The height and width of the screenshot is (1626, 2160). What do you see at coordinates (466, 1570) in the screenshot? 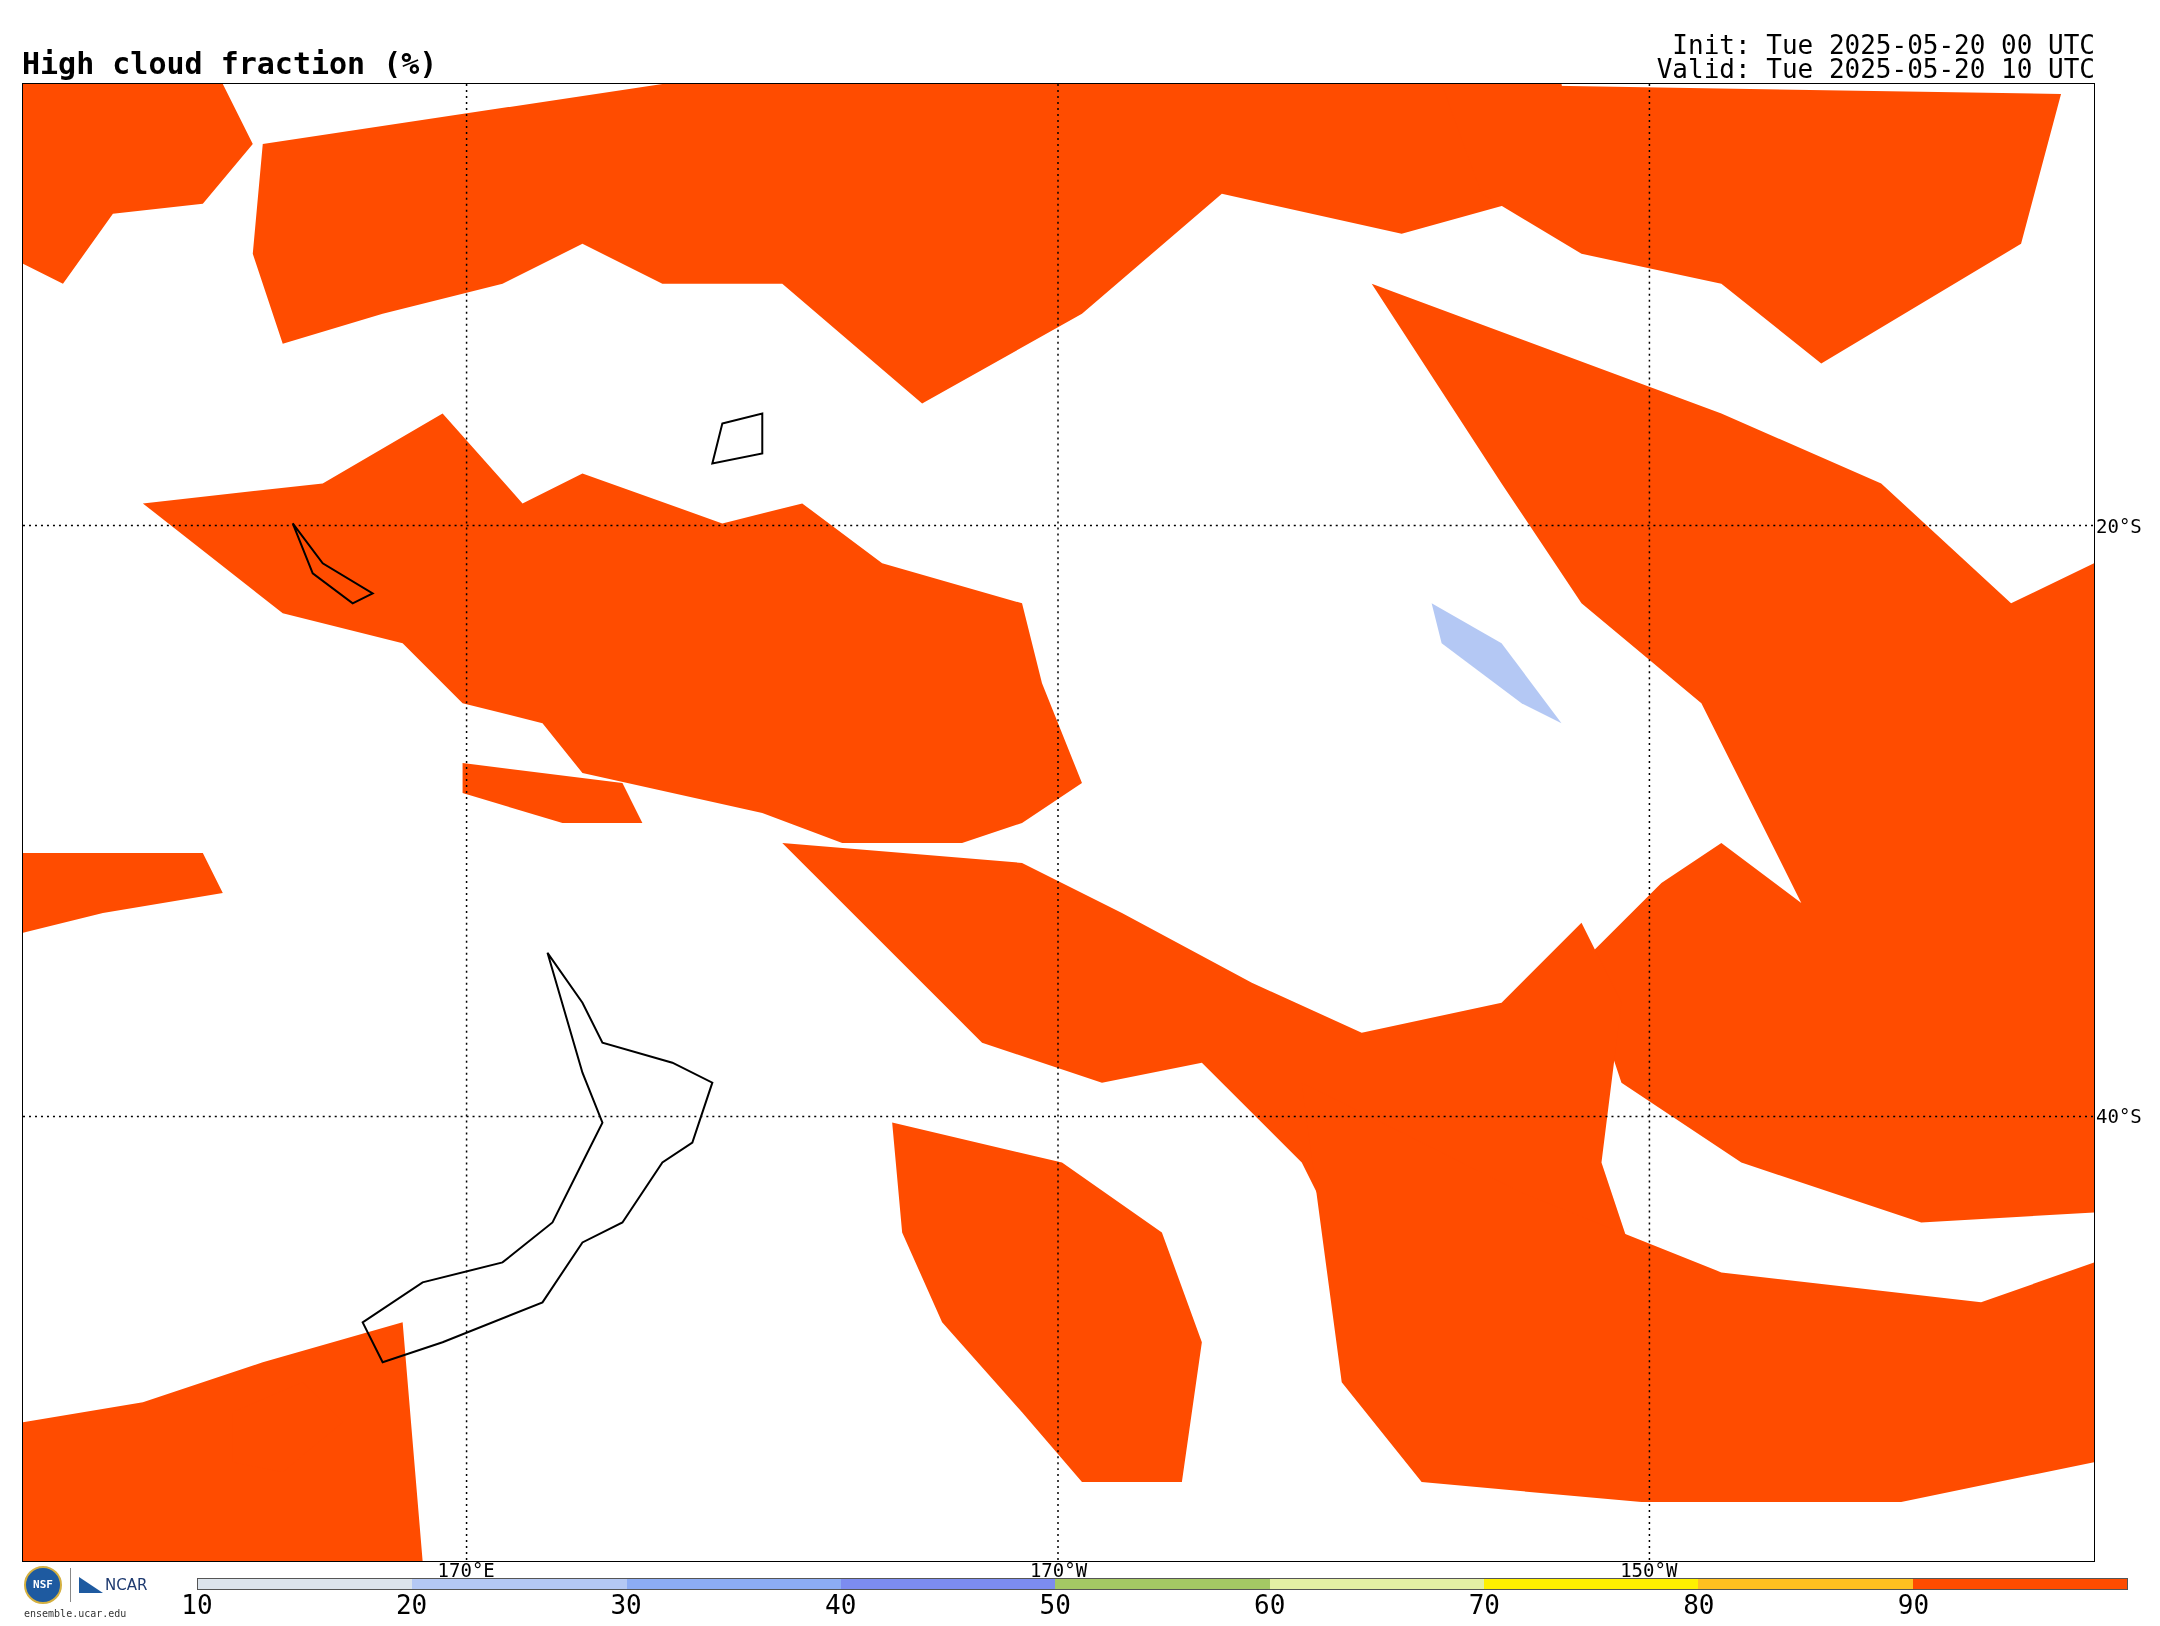
I see `longitude-label: 170°E` at bounding box center [466, 1570].